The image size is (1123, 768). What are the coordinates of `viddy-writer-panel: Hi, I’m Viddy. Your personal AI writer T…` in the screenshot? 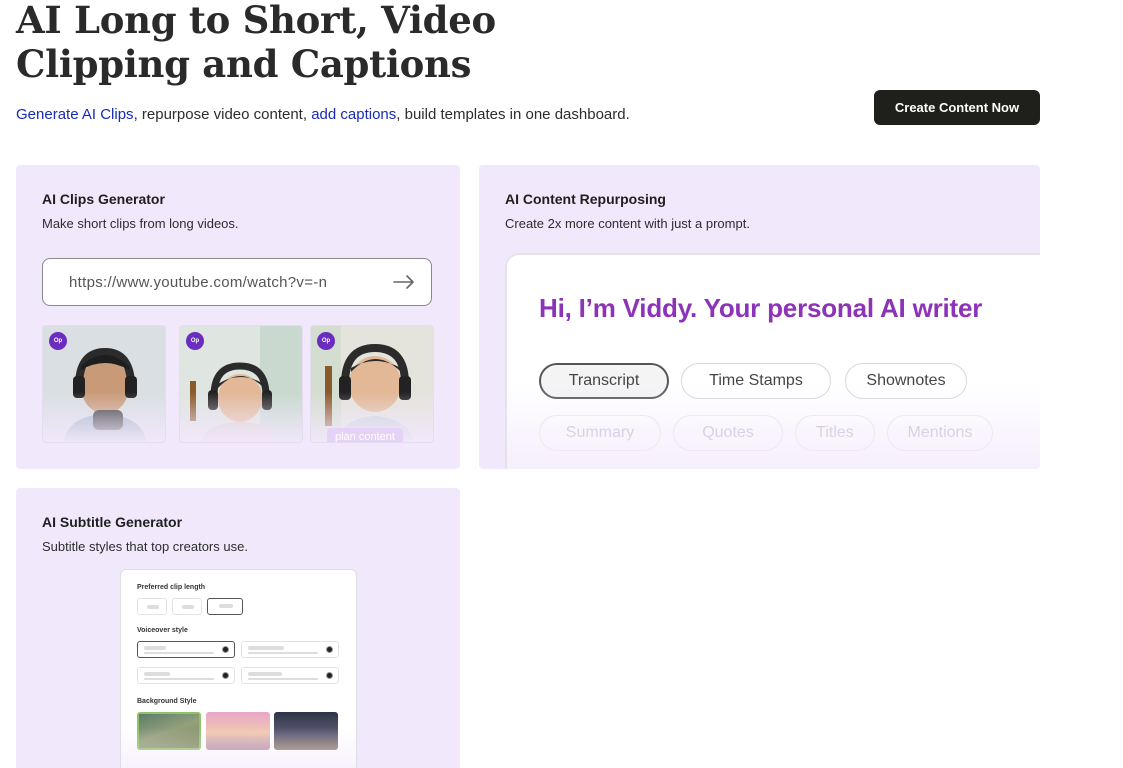 It's located at (772, 361).